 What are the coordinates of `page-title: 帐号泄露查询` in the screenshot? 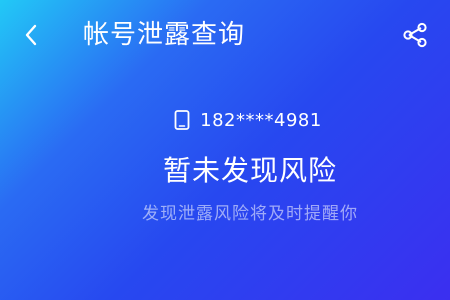 It's located at (164, 35).